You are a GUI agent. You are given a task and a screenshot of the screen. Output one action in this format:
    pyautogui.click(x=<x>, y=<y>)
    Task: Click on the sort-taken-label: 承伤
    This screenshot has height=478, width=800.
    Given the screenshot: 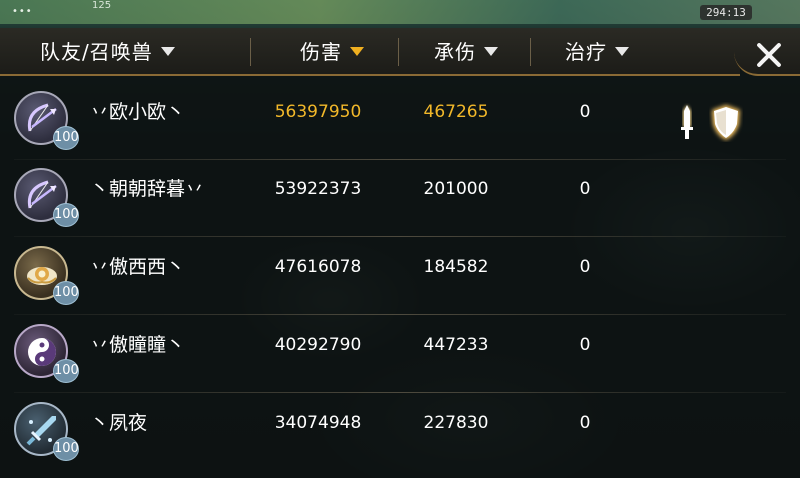 What is the action you would take?
    pyautogui.click(x=455, y=52)
    